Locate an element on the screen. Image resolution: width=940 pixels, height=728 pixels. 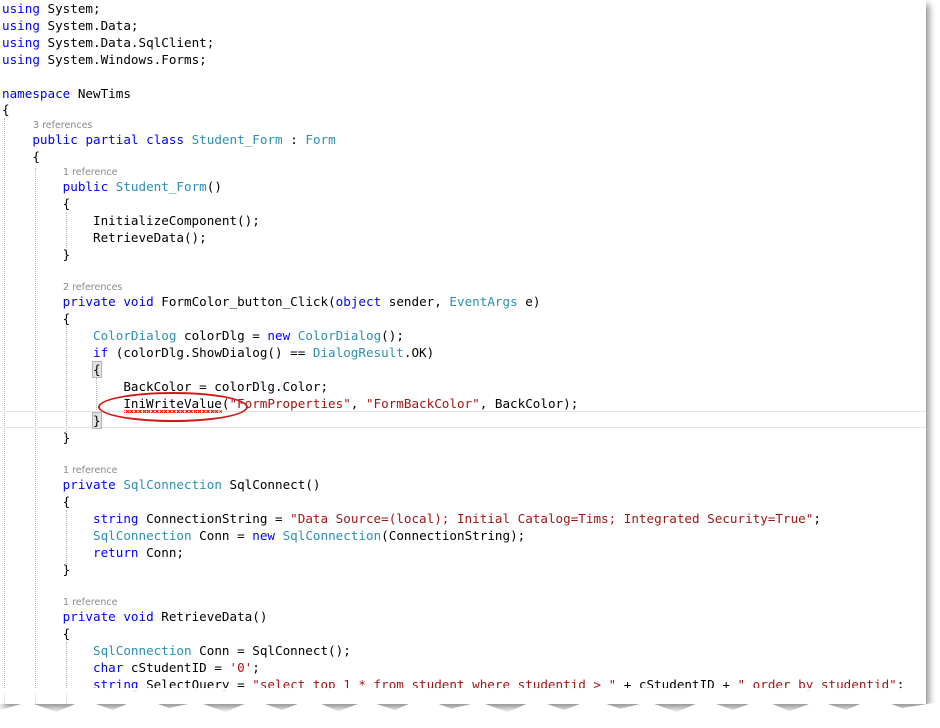
code-token-pl: cStudentID = is located at coordinates (176, 667).